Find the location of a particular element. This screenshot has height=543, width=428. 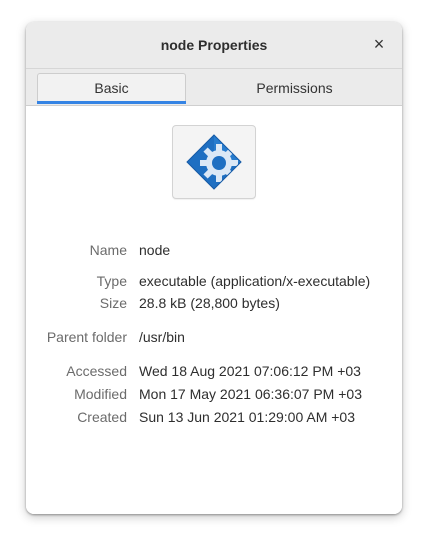

property-row-modified: Modified Mon 17 May 2021 06:36:07 PM +03 is located at coordinates (214, 394).